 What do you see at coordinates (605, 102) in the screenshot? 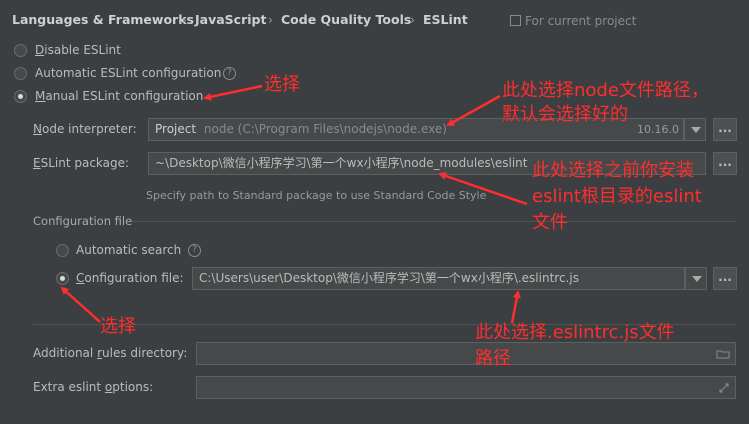
I see `annotation-node-path: 此处选择node文件路径， 默认会选择好的` at bounding box center [605, 102].